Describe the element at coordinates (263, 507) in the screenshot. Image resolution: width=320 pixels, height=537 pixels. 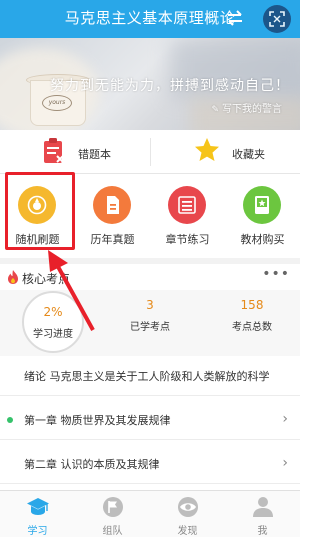
I see `user-icon` at that location.